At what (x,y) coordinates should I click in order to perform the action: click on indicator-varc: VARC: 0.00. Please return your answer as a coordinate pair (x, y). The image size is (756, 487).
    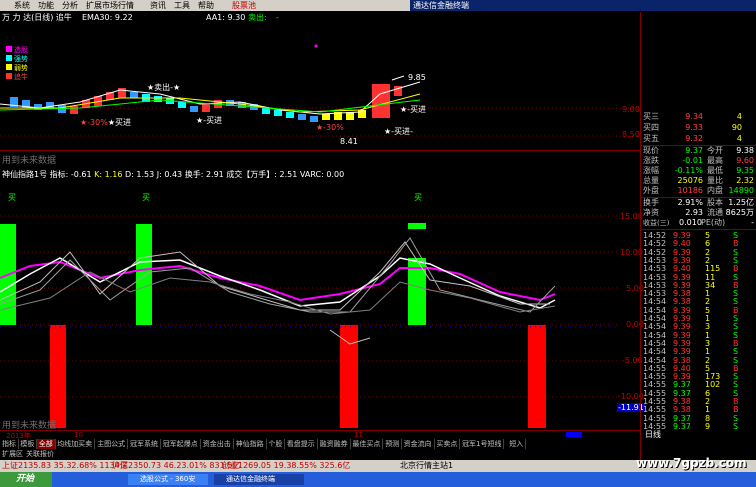
    Looking at the image, I should click on (322, 174).